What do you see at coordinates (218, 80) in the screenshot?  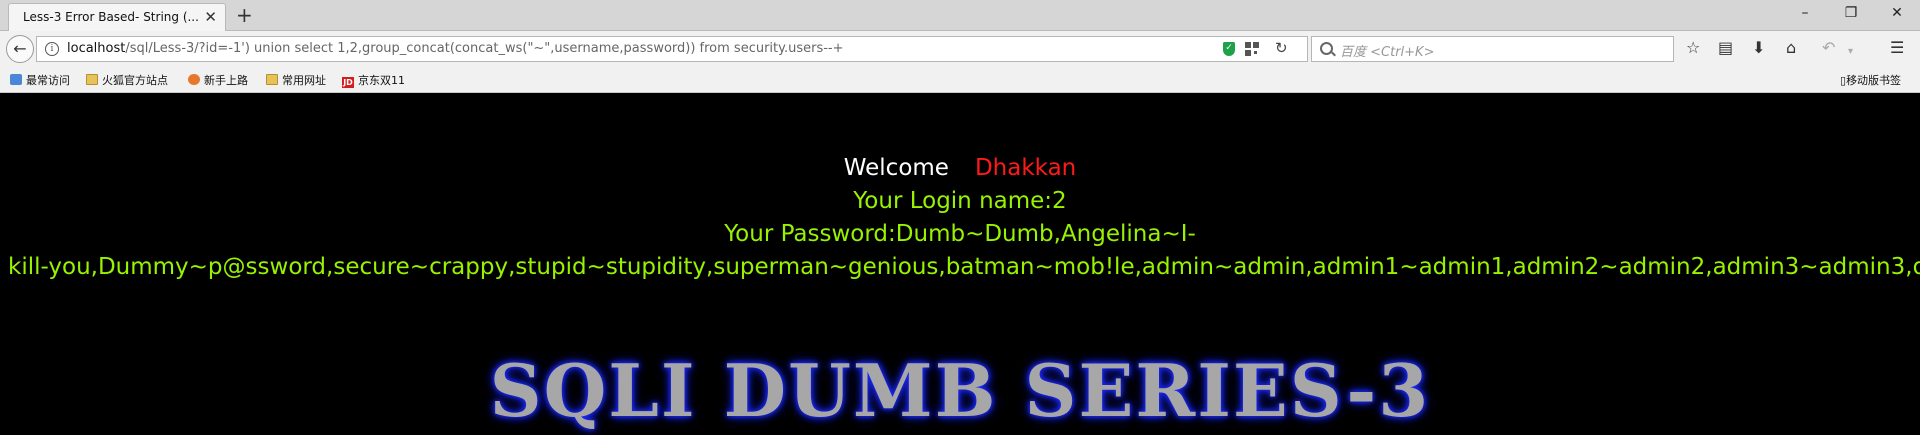 I see `bookmark-getting-started: 新手上路` at bounding box center [218, 80].